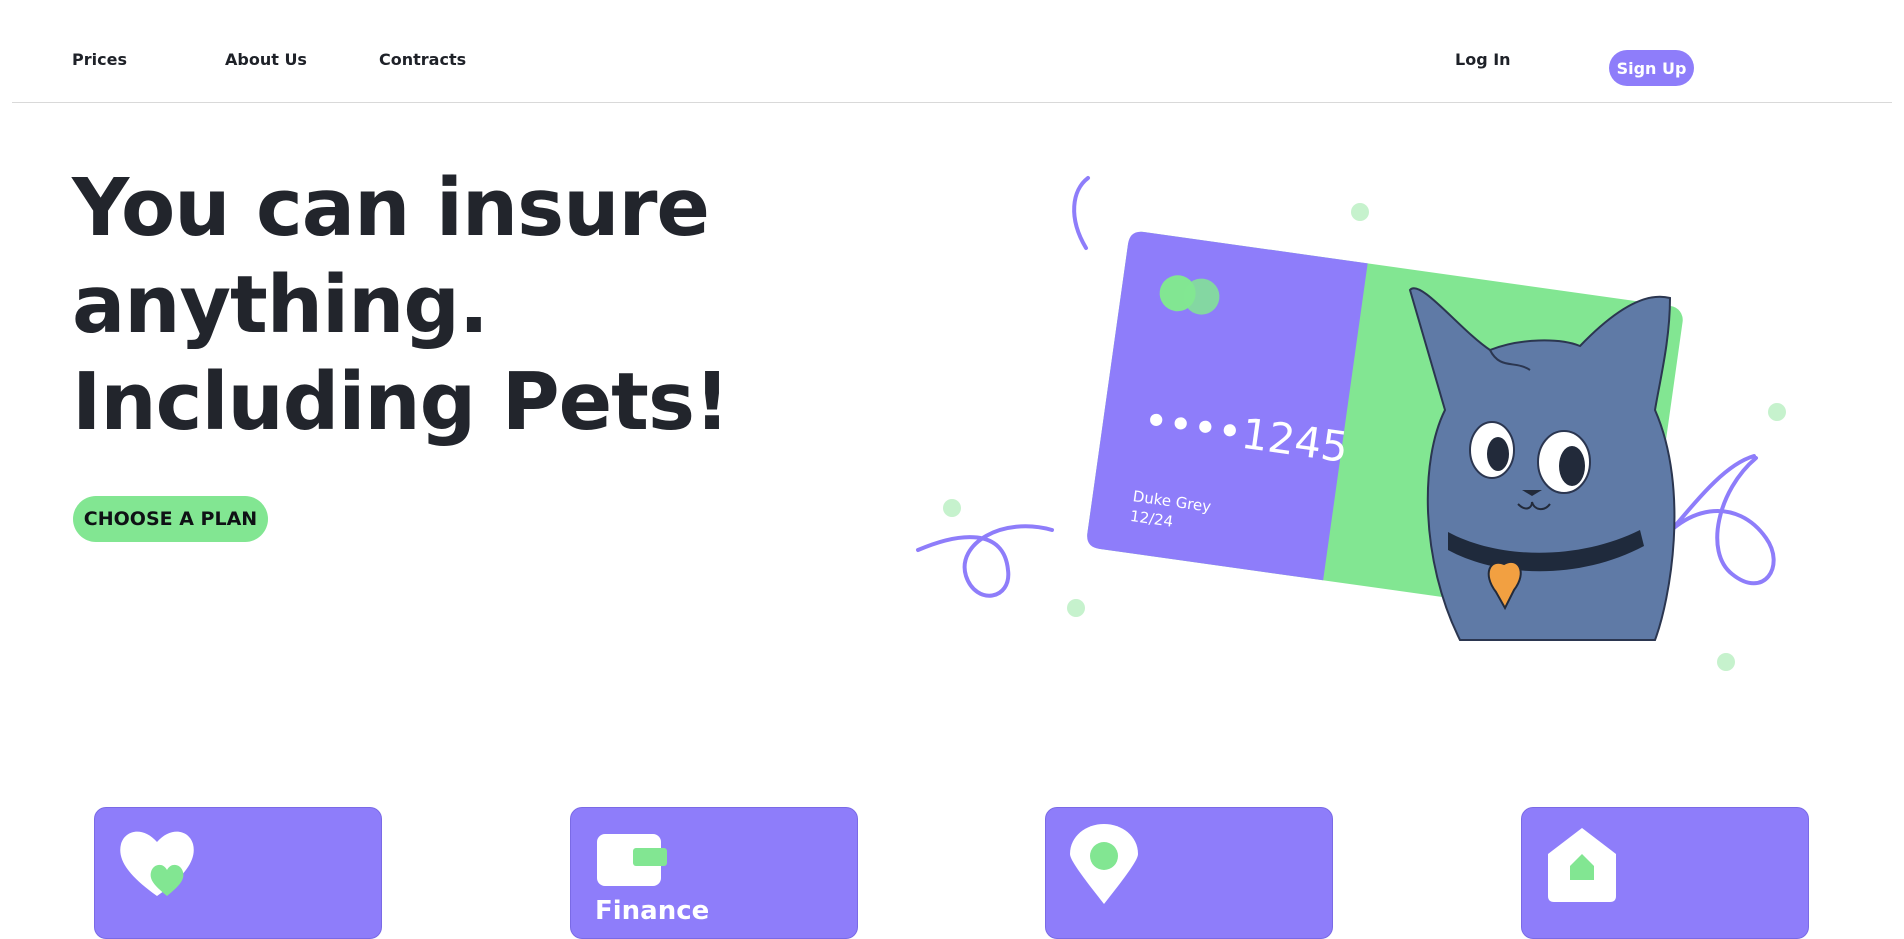  What do you see at coordinates (1542, 464) in the screenshot?
I see `cat-illustration` at bounding box center [1542, 464].